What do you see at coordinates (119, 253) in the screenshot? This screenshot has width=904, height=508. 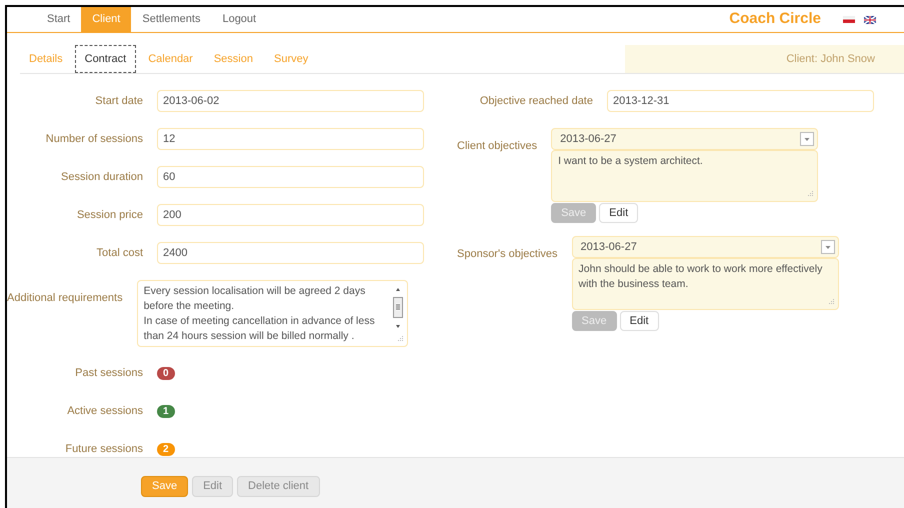 I see `field-label: Total cost` at bounding box center [119, 253].